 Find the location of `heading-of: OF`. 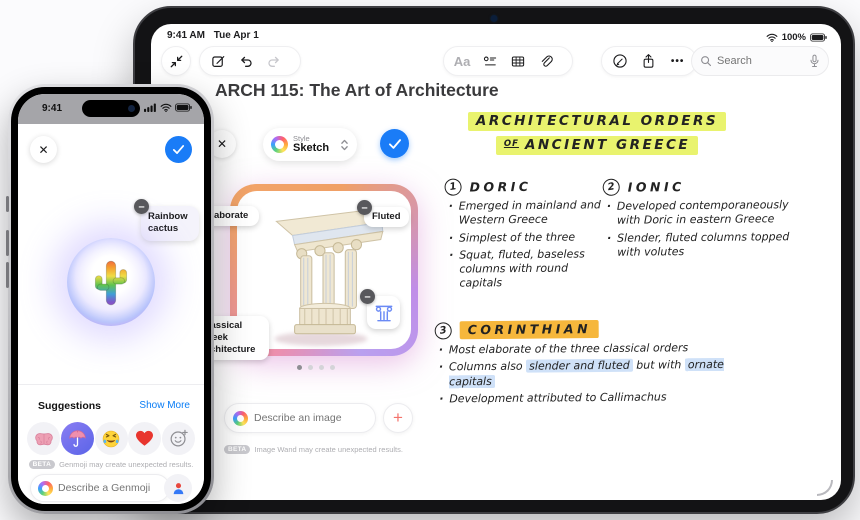

heading-of: OF is located at coordinates (511, 144).